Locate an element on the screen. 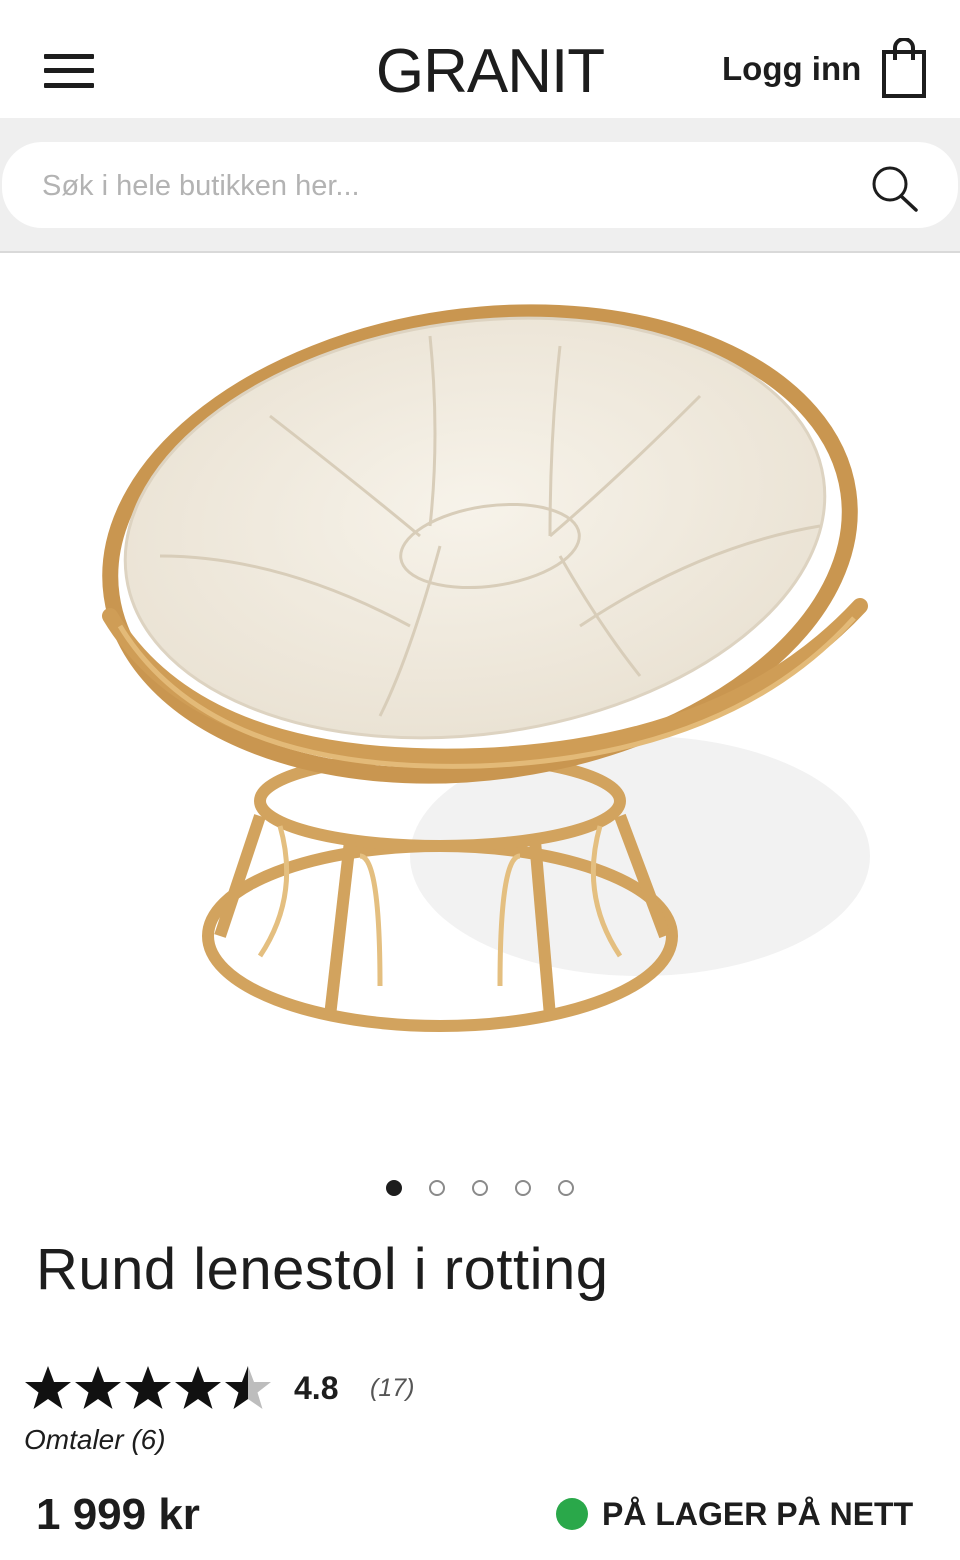 The width and height of the screenshot is (960, 1560). stock-status-label: PÅ LAGER PÅ NETT is located at coordinates (758, 1514).